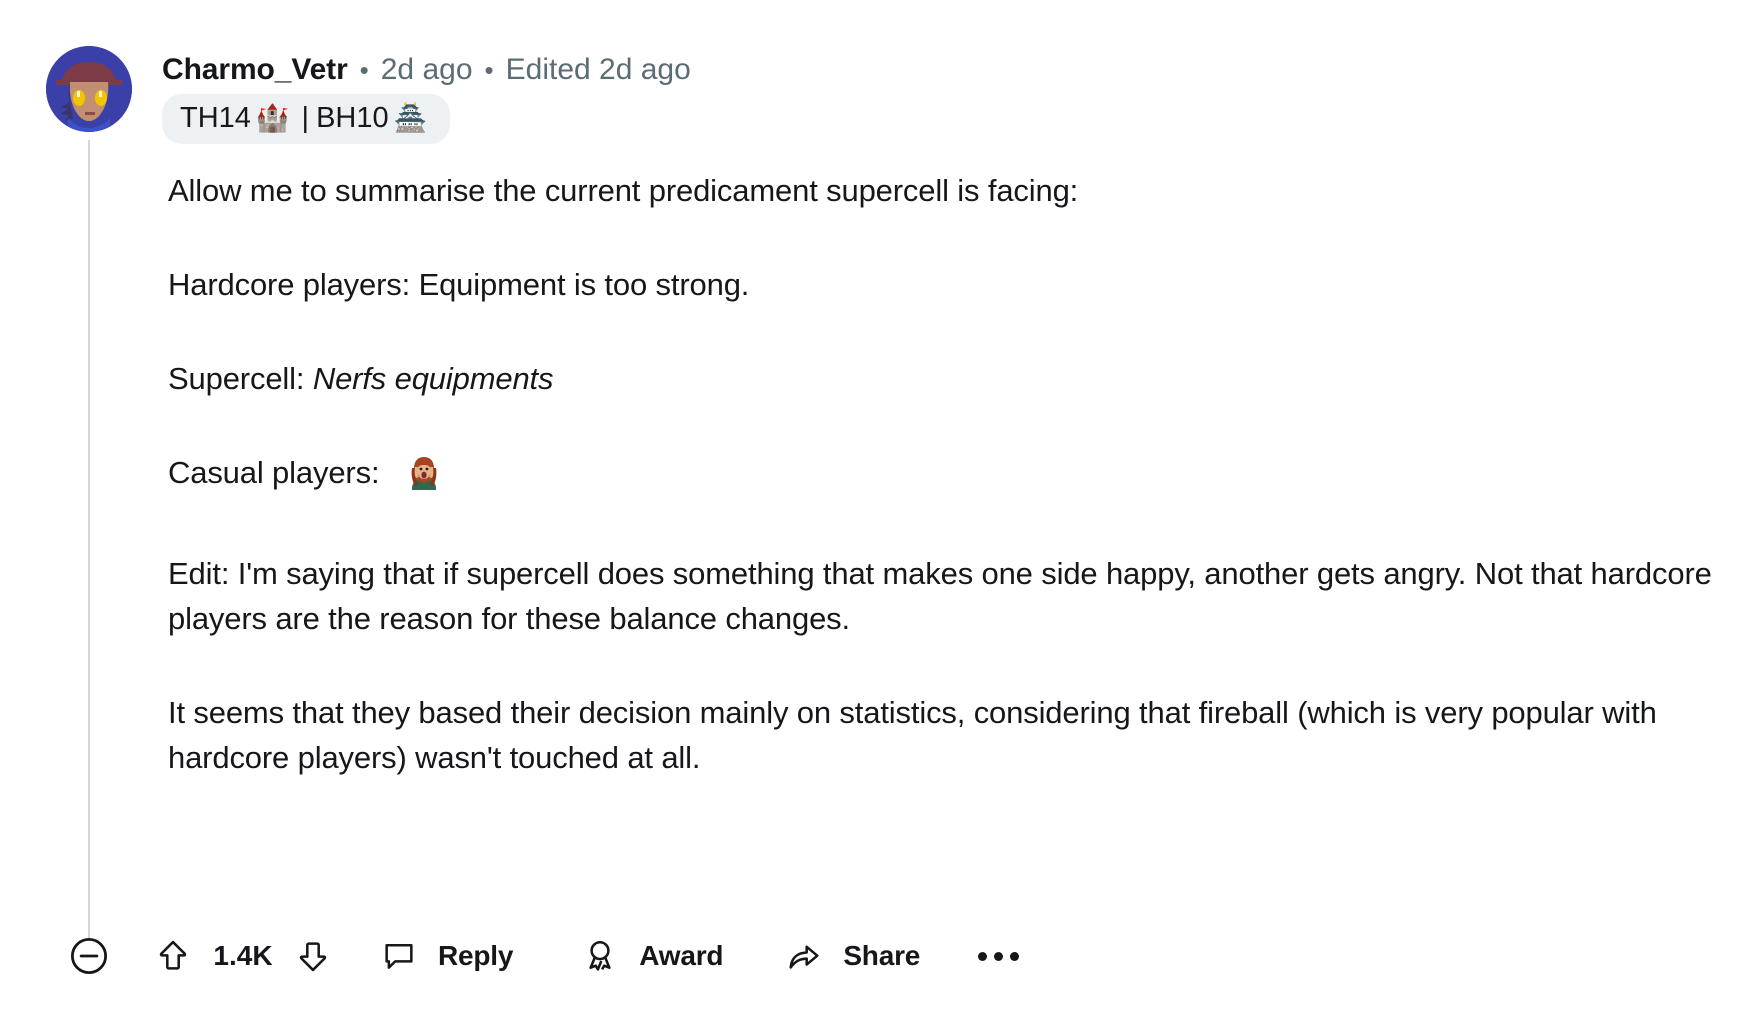 The width and height of the screenshot is (1761, 1017). Describe the element at coordinates (272, 117) in the screenshot. I see `townhall-icon: 🏰` at that location.